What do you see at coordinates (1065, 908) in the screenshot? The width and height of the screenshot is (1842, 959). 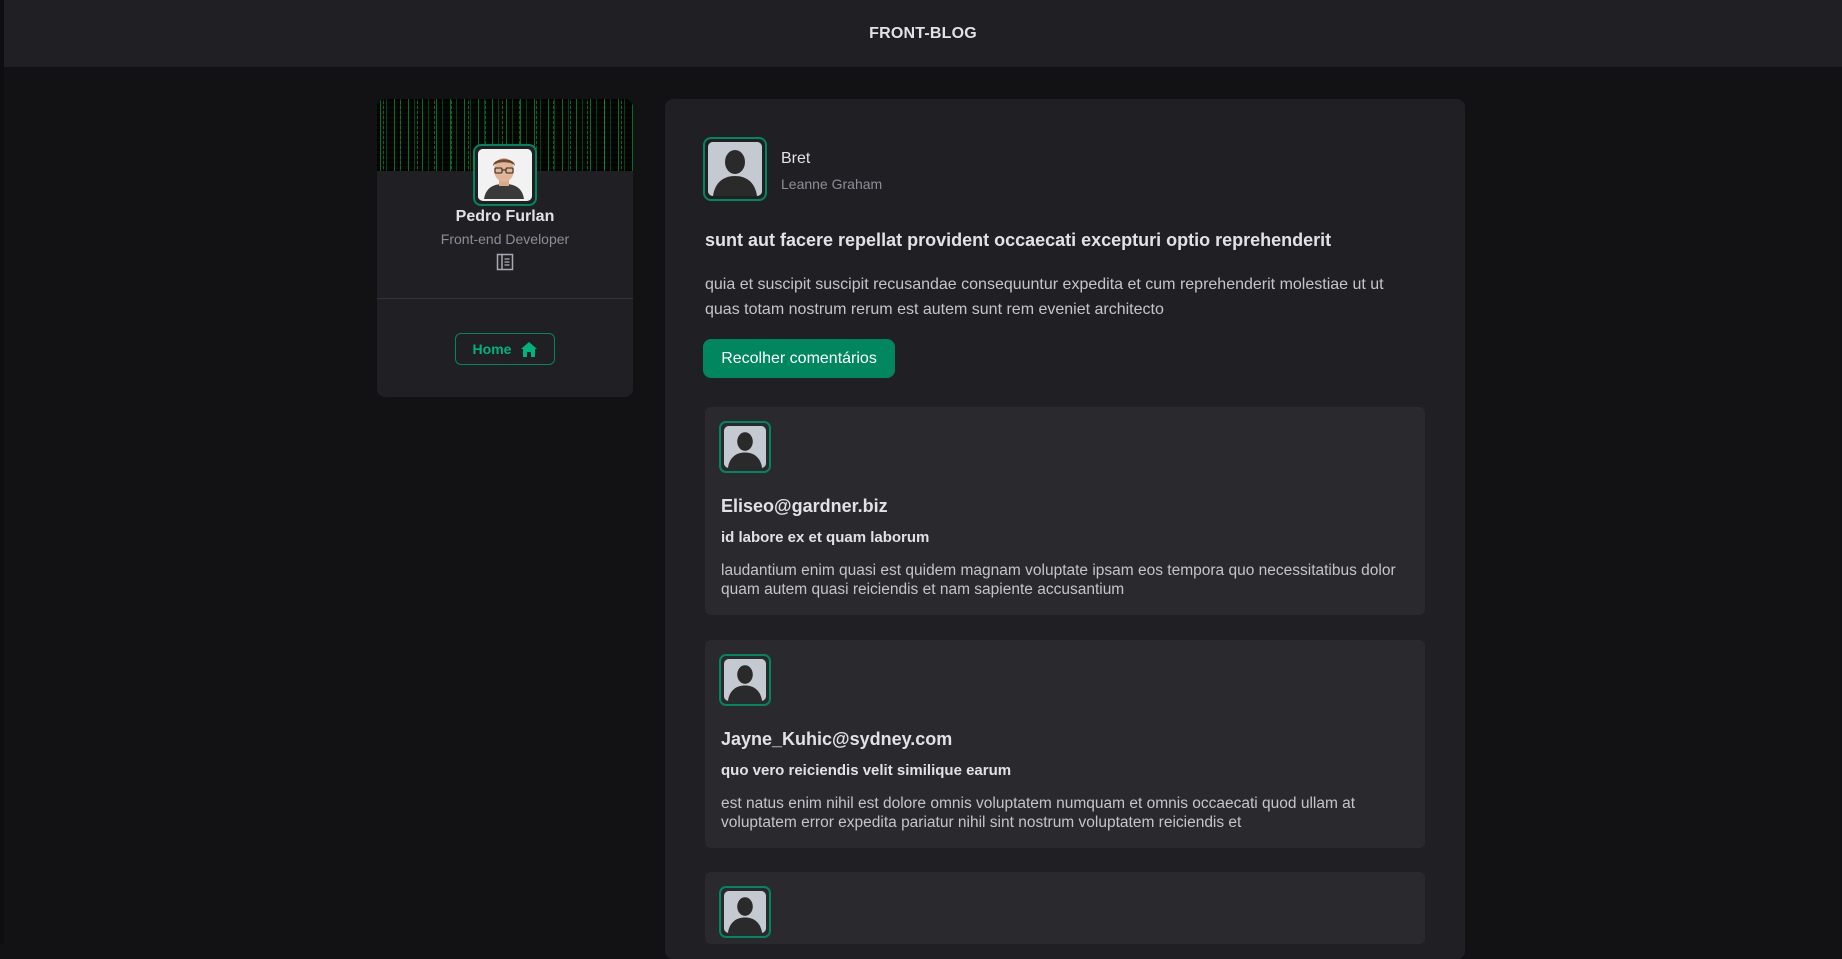 I see `comment-card` at bounding box center [1065, 908].